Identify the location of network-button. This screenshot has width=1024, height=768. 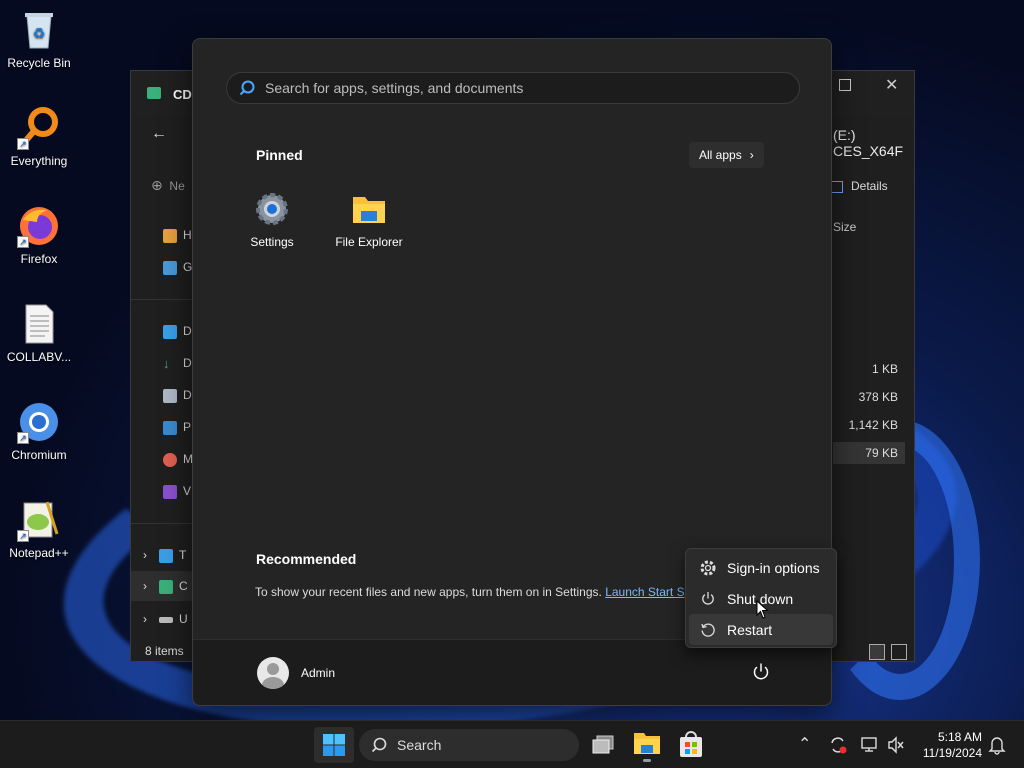
(870, 745).